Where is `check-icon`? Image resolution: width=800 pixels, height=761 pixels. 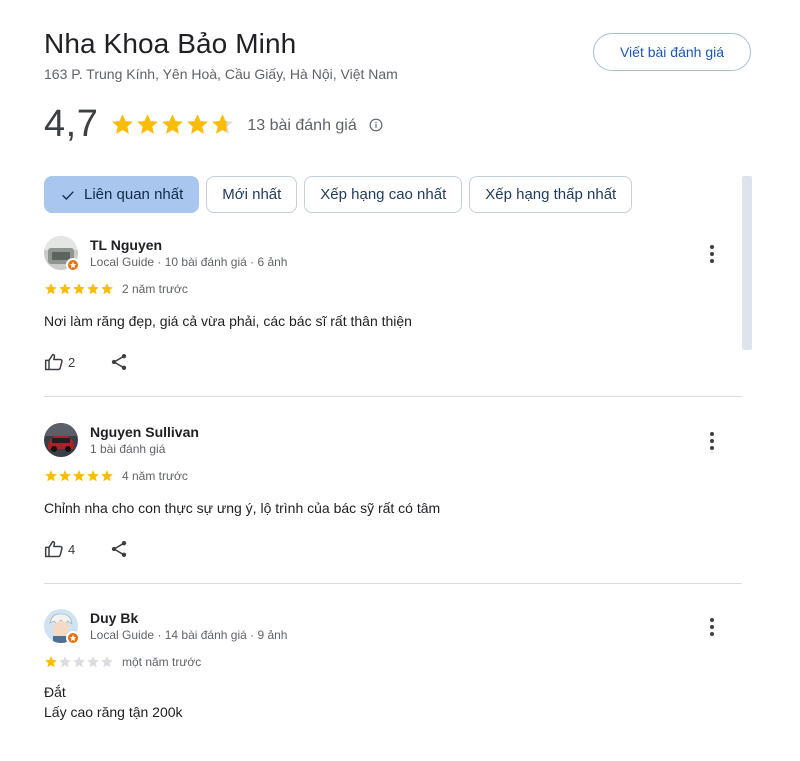 check-icon is located at coordinates (68, 195).